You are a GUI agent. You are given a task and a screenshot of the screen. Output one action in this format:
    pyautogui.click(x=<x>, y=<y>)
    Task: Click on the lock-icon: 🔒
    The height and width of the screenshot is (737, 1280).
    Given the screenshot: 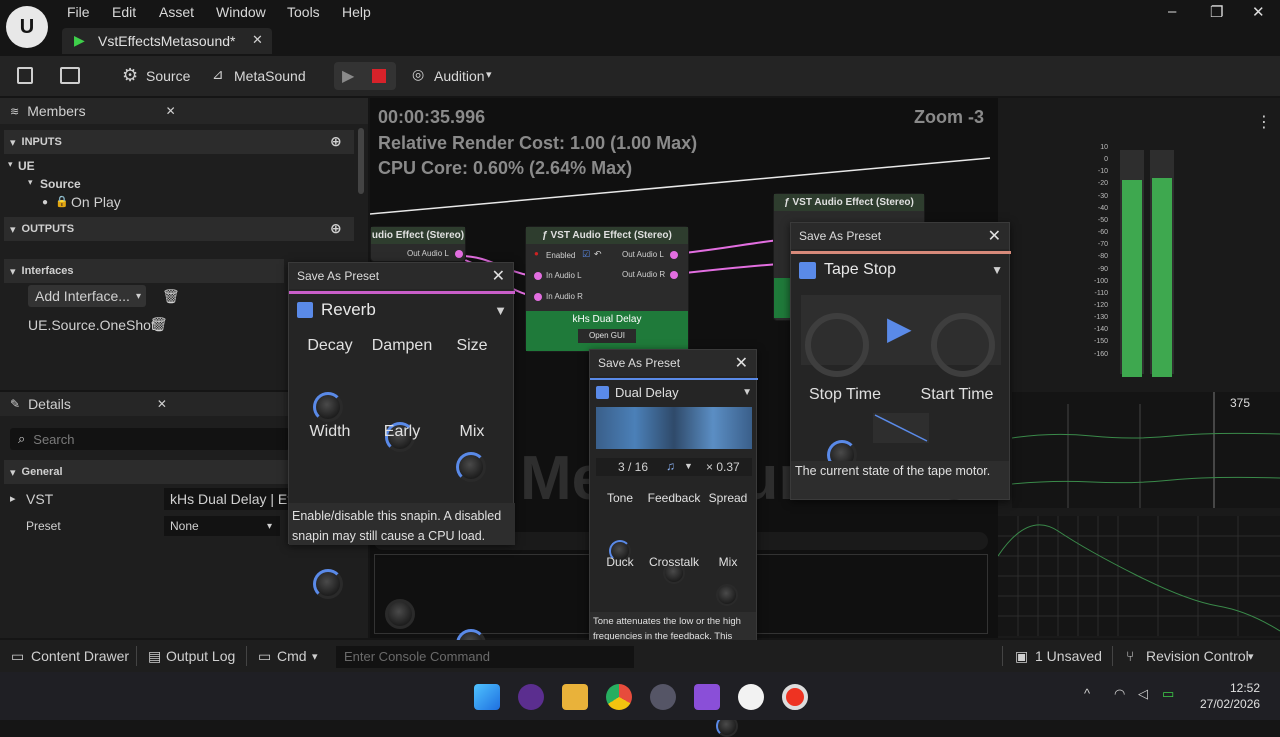 What is the action you would take?
    pyautogui.click(x=62, y=202)
    